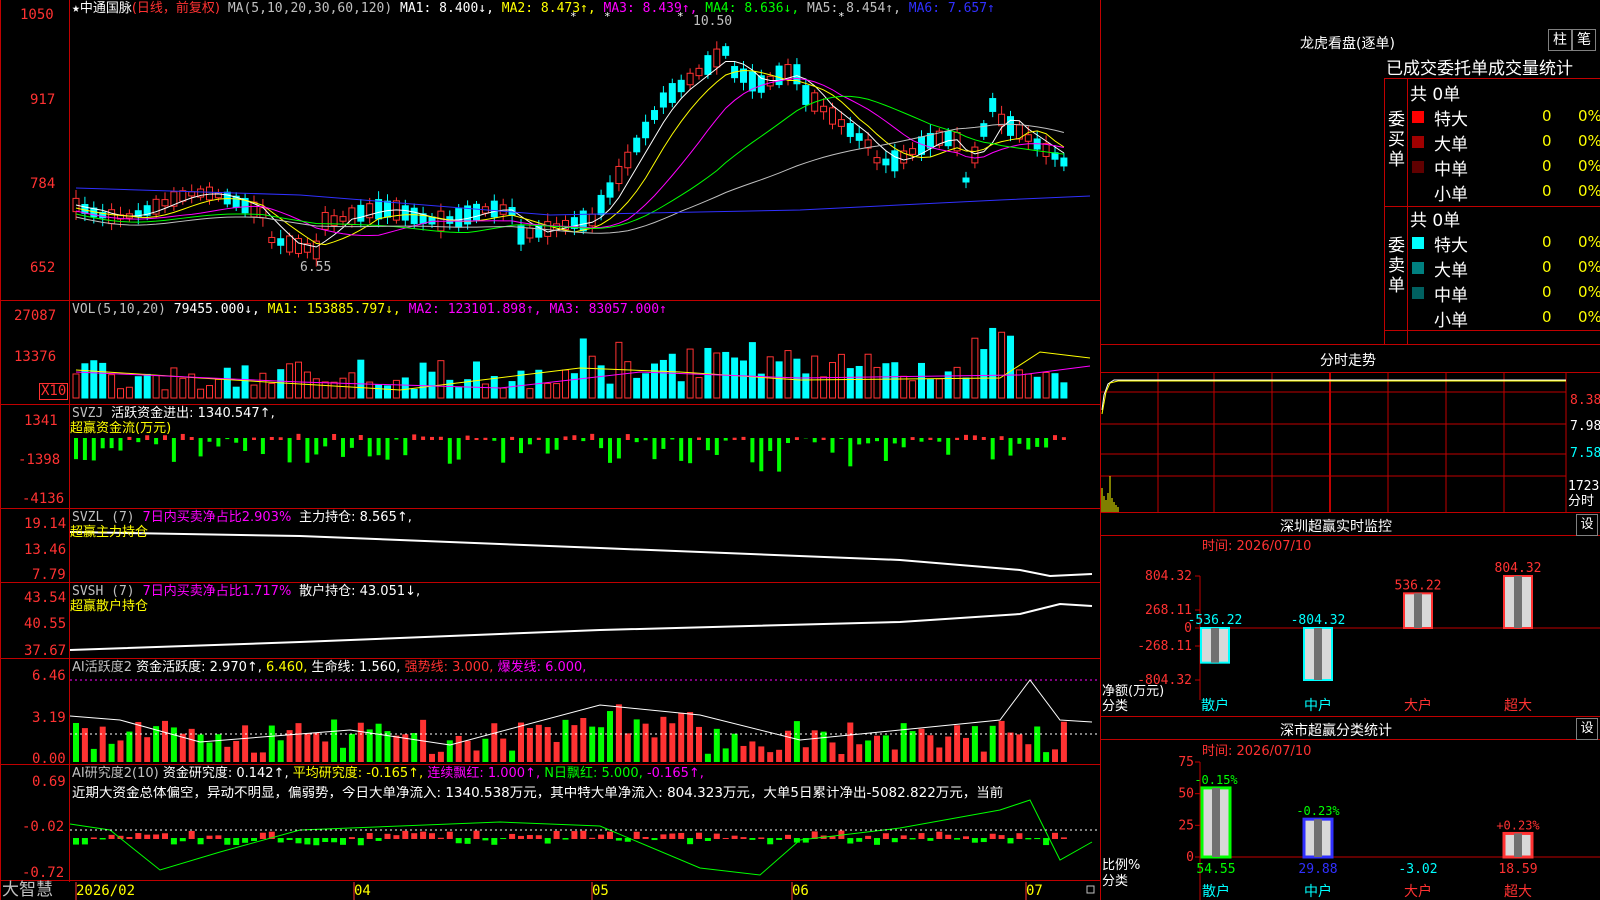  I want to click on sz-class-y-tick: 0, so click(1190, 857).